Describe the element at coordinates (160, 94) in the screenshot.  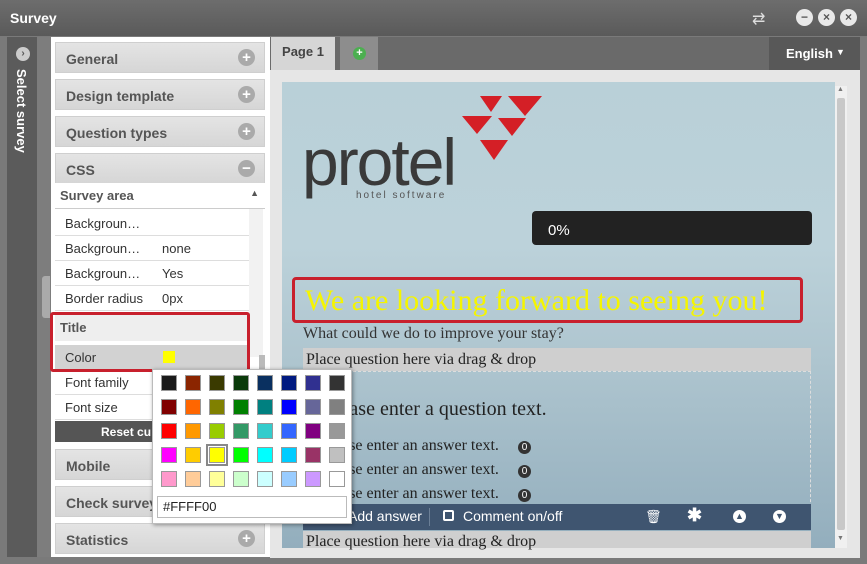
I see `section-design-template: Design template +` at that location.